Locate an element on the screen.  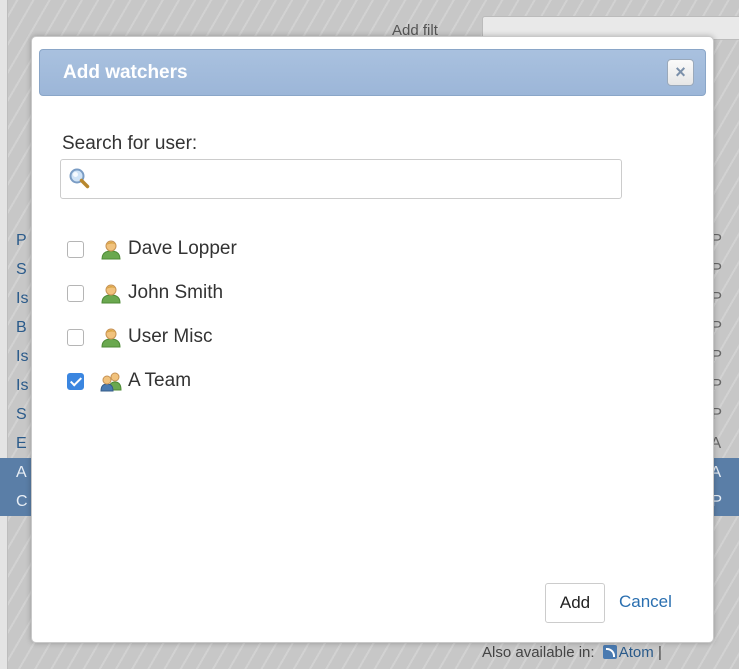
add-button: Add is located at coordinates (575, 603).